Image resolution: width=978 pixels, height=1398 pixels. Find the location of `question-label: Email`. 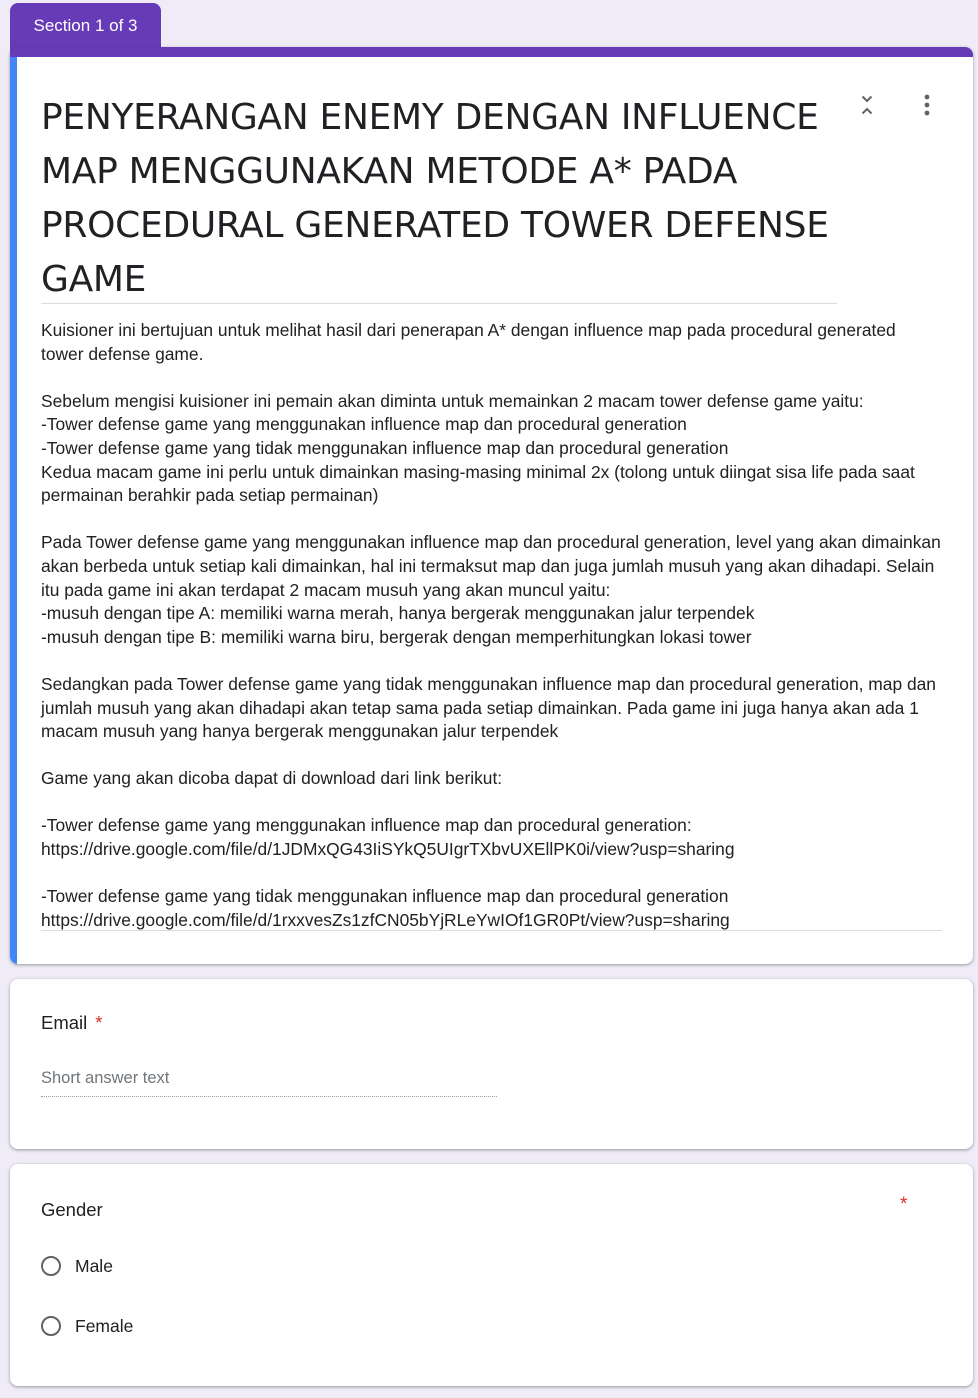

question-label: Email is located at coordinates (64, 1022).